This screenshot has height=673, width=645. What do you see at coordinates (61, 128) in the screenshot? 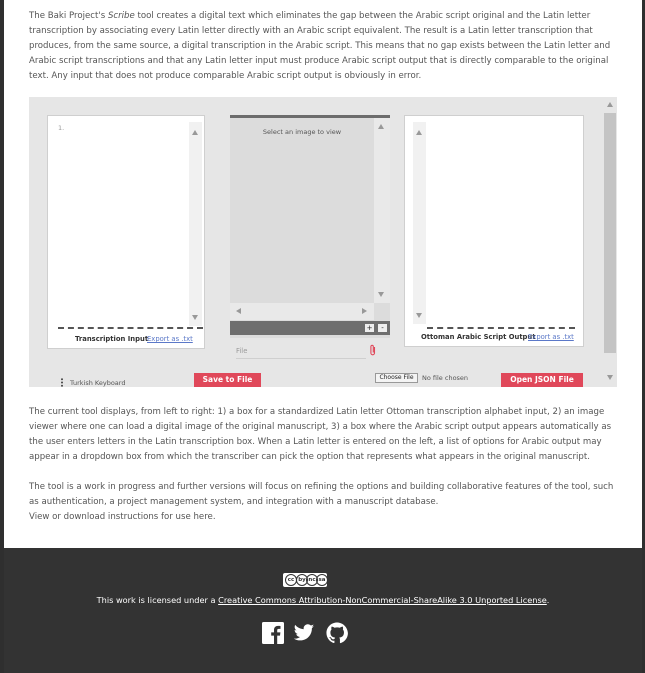
I see `line-number: 1.` at bounding box center [61, 128].